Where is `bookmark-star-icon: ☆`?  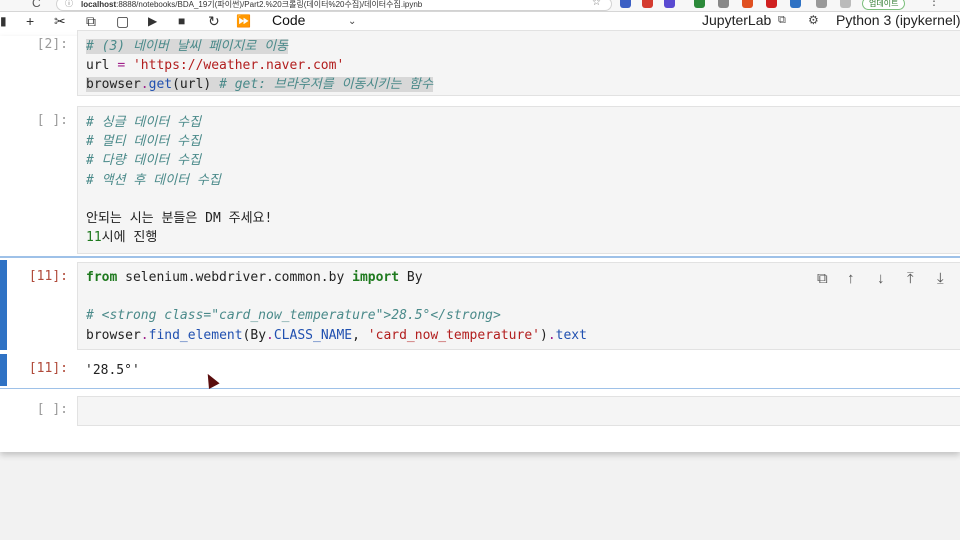
bookmark-star-icon: ☆ is located at coordinates (596, 4).